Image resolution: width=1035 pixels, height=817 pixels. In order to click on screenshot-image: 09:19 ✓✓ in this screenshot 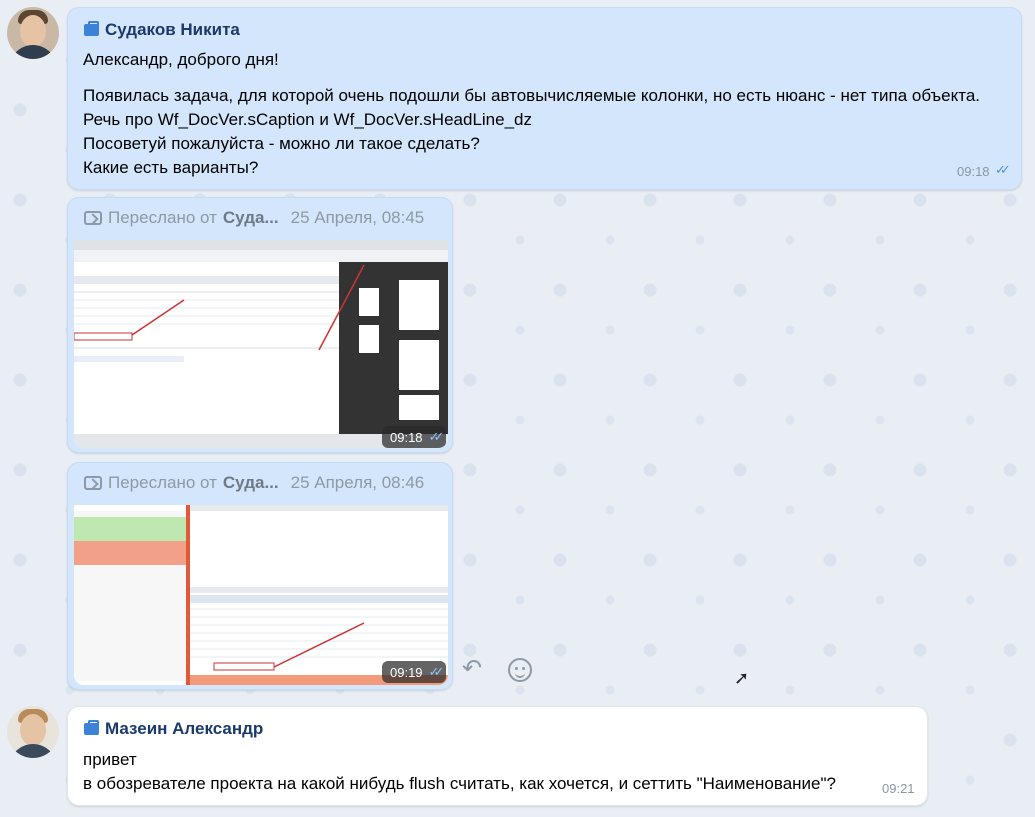, I will do `click(261, 595)`.